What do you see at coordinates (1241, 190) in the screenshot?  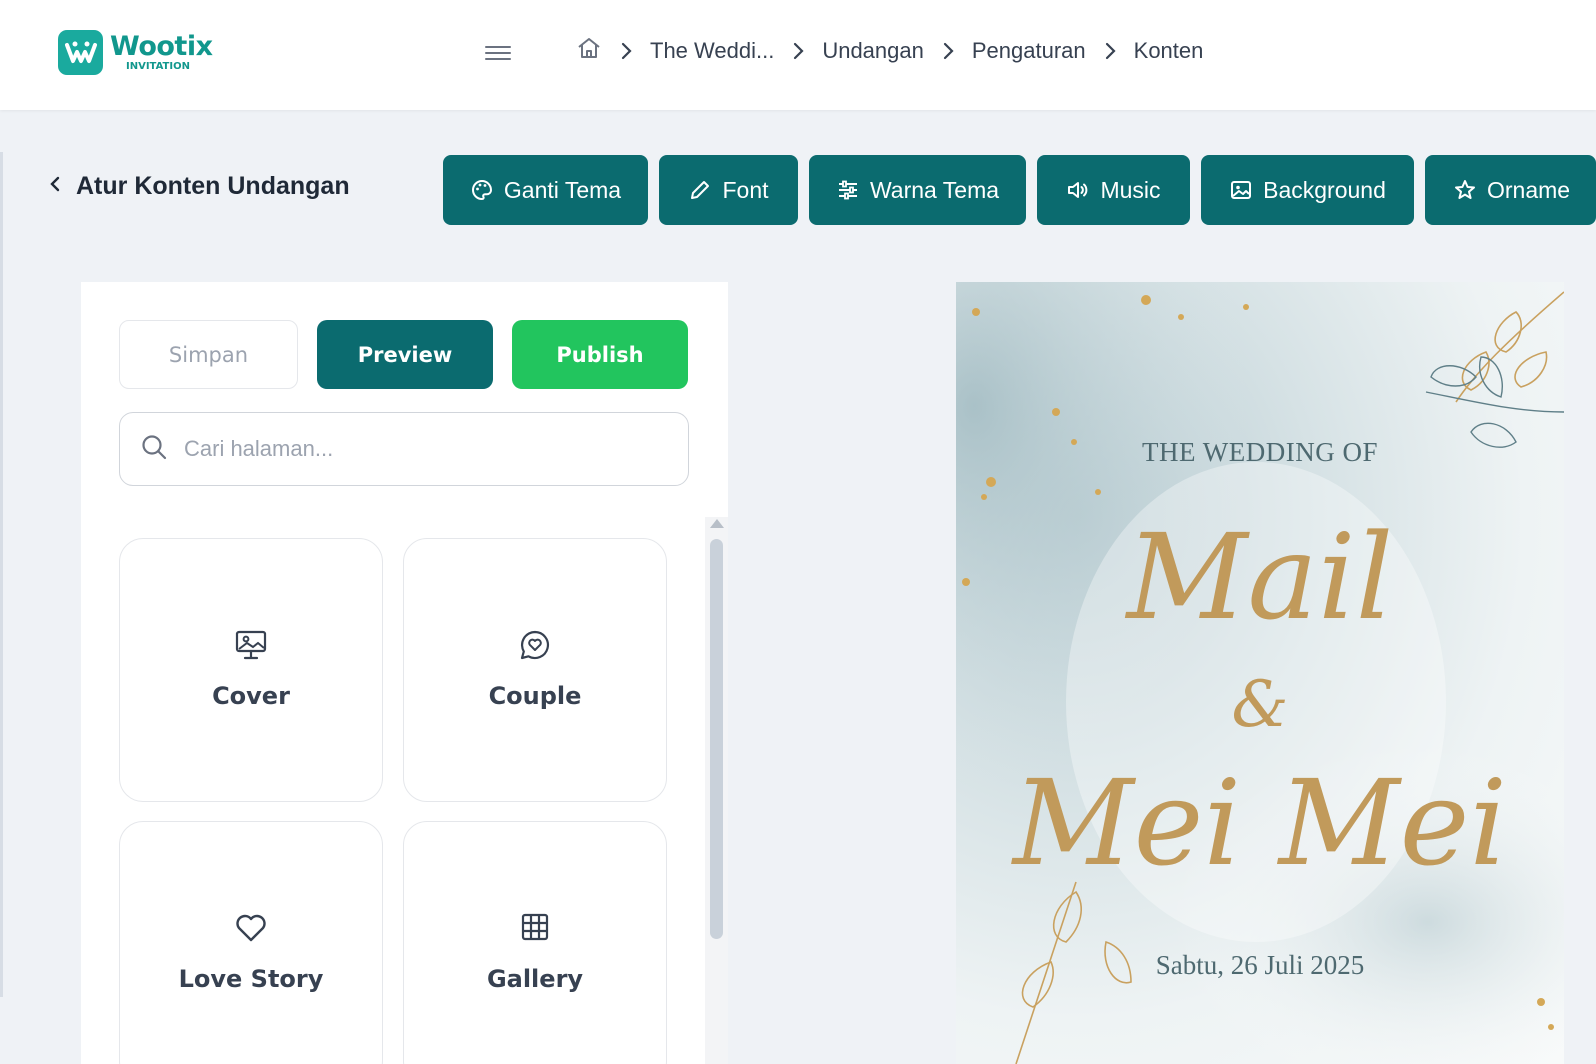 I see `image-icon` at bounding box center [1241, 190].